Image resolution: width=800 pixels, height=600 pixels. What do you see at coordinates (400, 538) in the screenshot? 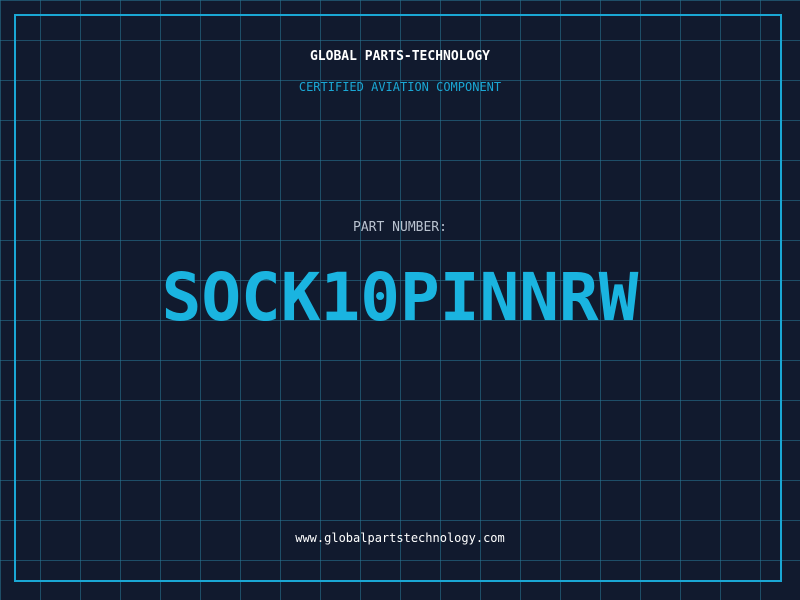
I see `website-url: www.globalpartstechnology.com` at bounding box center [400, 538].